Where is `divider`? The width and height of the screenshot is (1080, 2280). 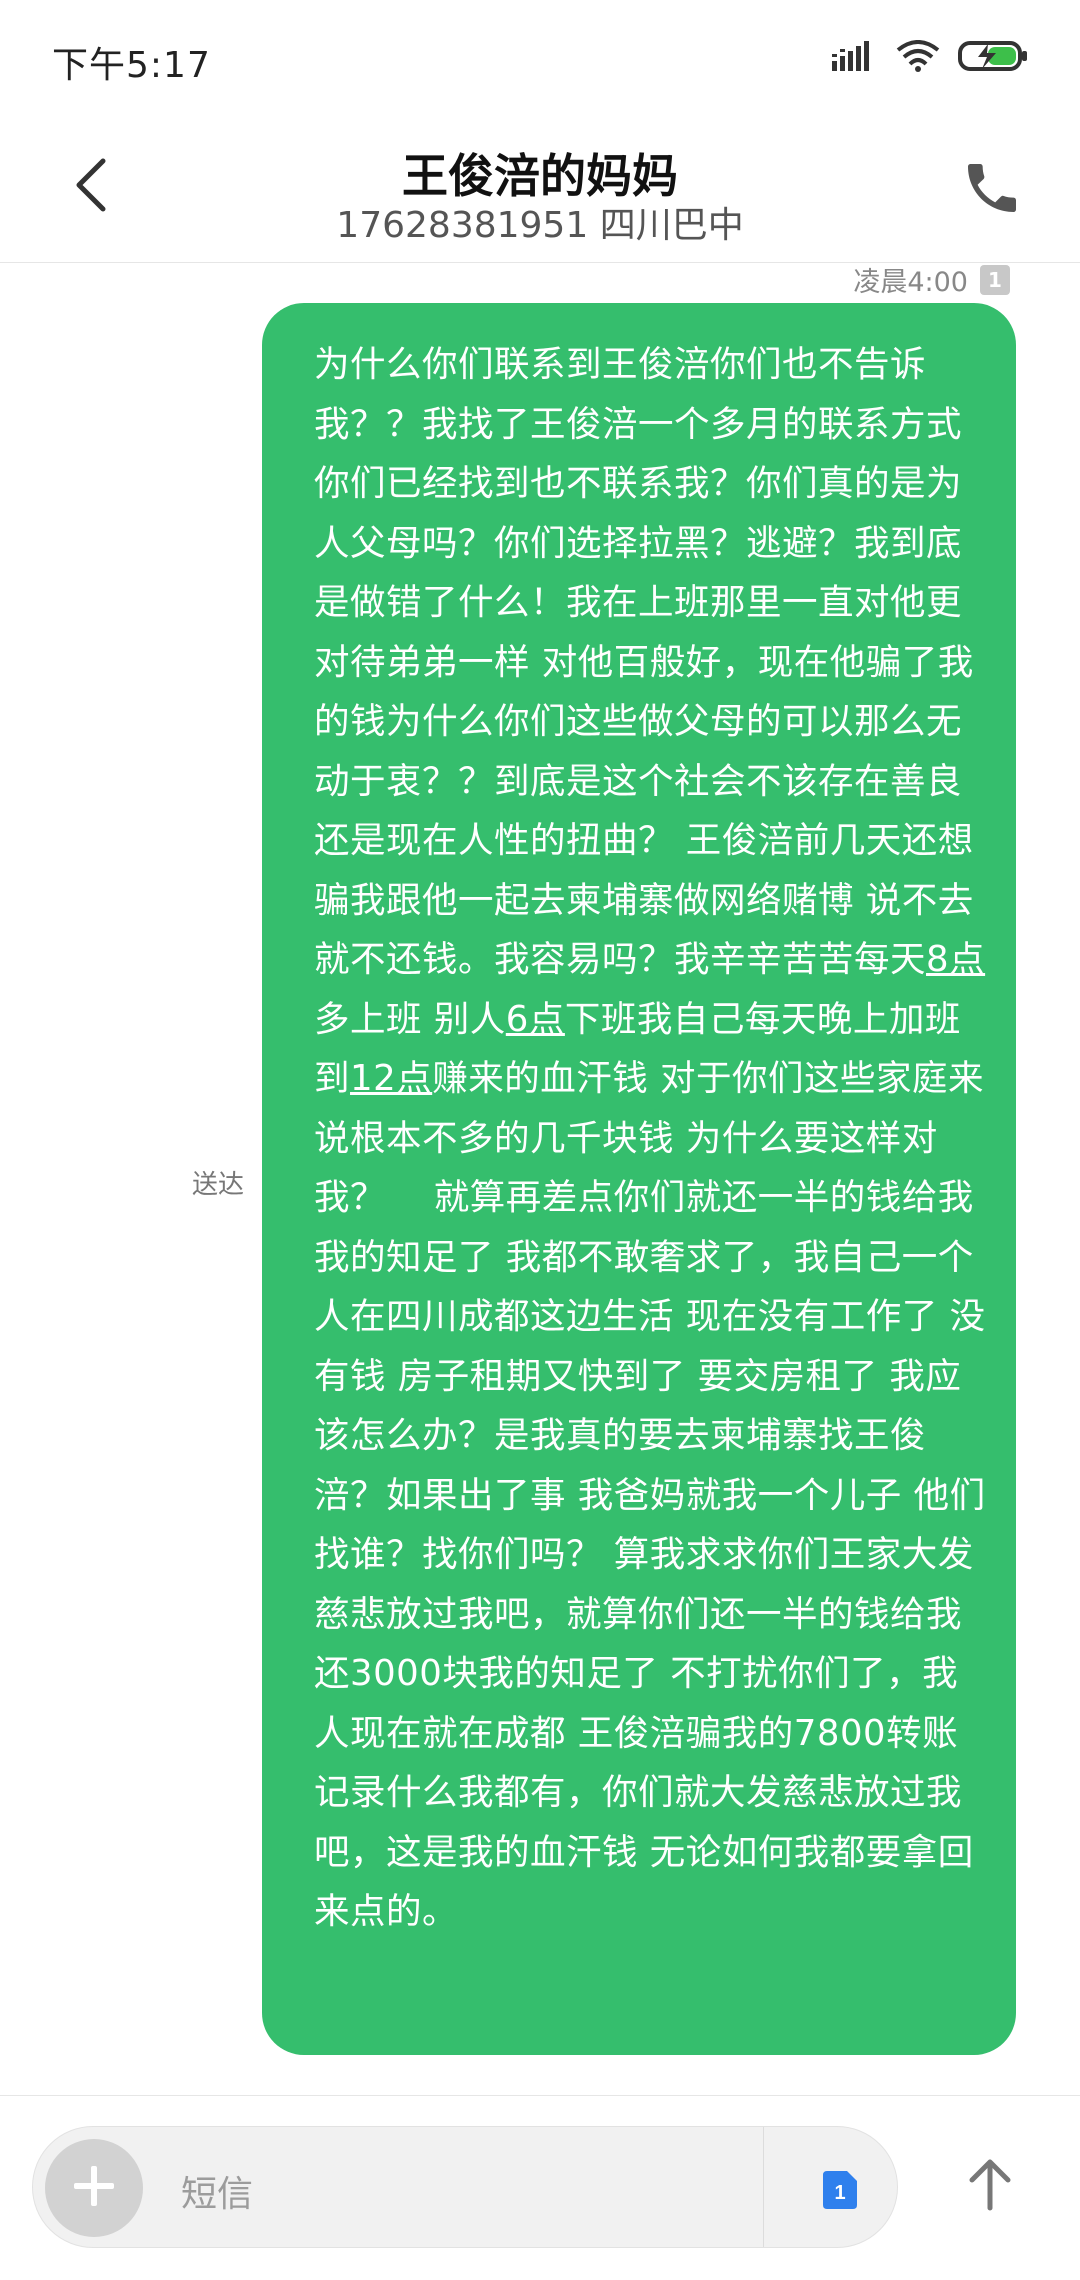
divider is located at coordinates (763, 2187).